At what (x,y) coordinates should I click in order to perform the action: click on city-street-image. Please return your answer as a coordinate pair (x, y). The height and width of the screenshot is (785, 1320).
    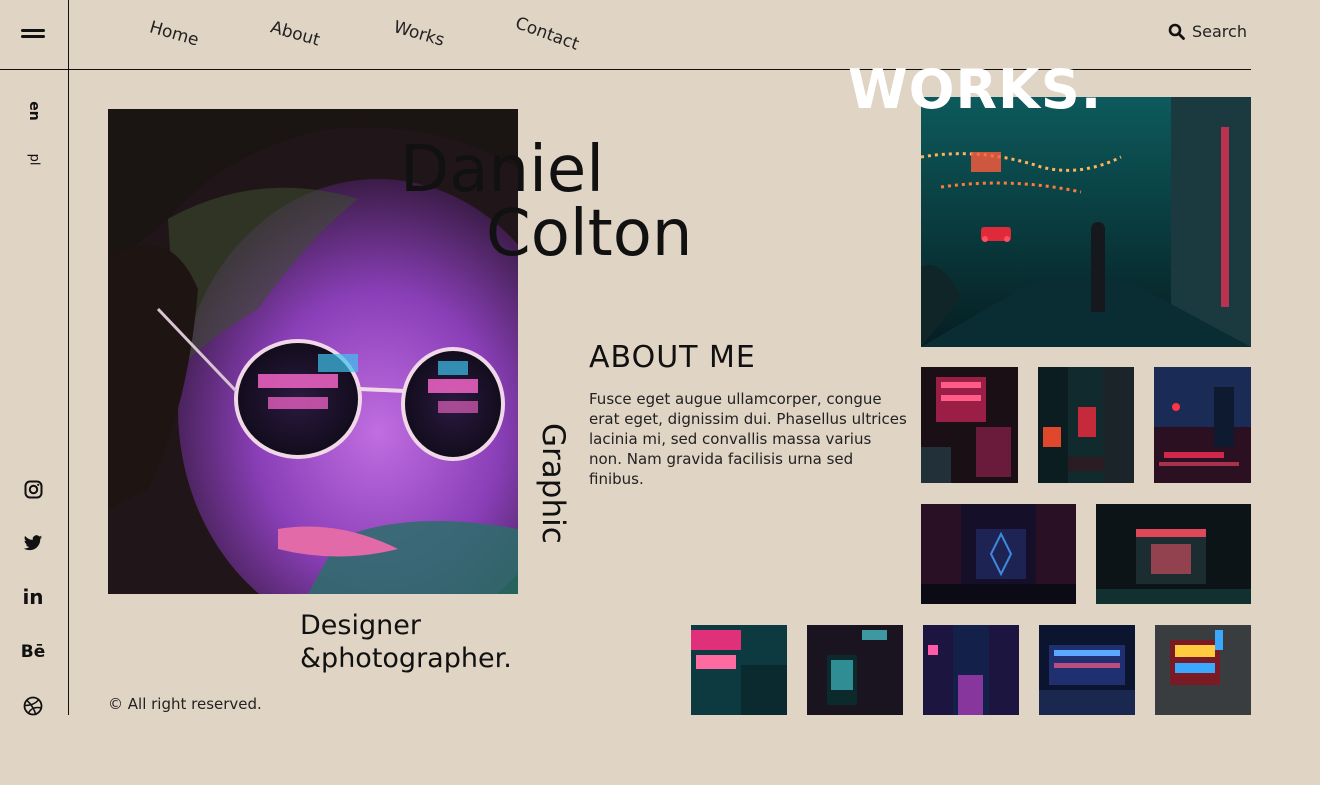
    Looking at the image, I should click on (1086, 425).